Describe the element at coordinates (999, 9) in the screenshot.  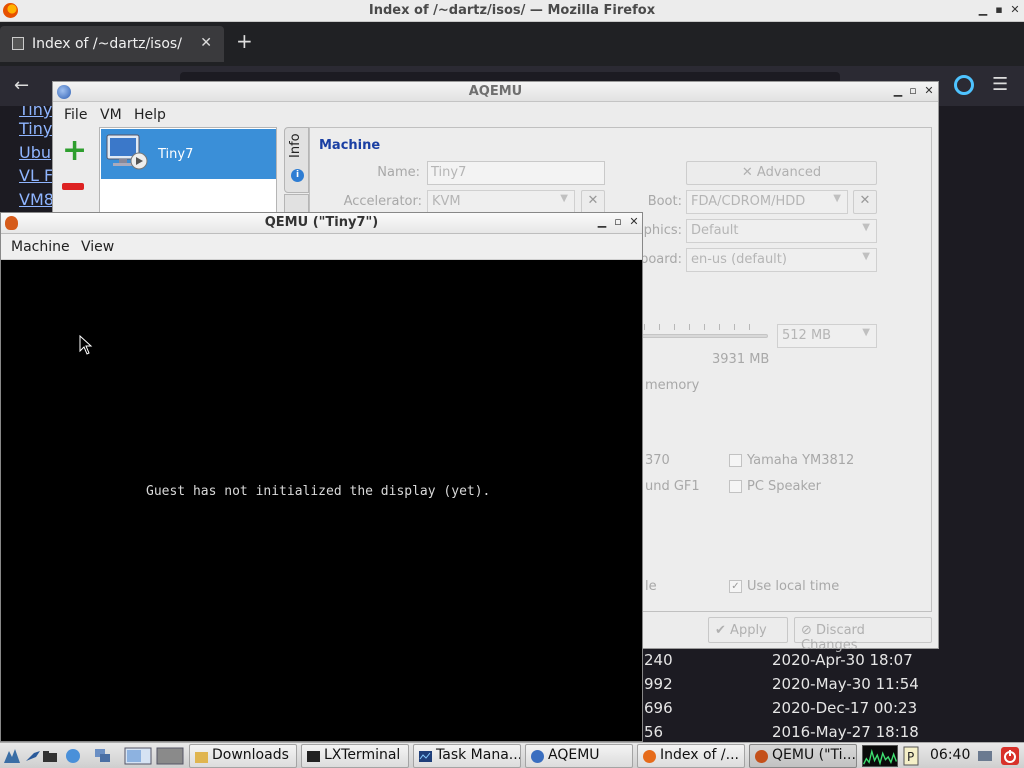
I see `maximize-icon: ▪` at that location.